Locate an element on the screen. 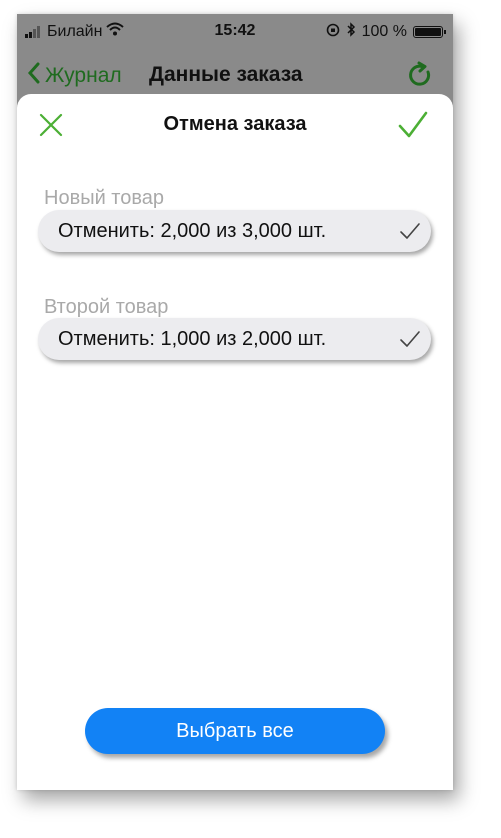 The width and height of the screenshot is (501, 838). cancel-quantity-row-new-item: Отменить: 2,000 из 3,000 шт. is located at coordinates (234, 231).